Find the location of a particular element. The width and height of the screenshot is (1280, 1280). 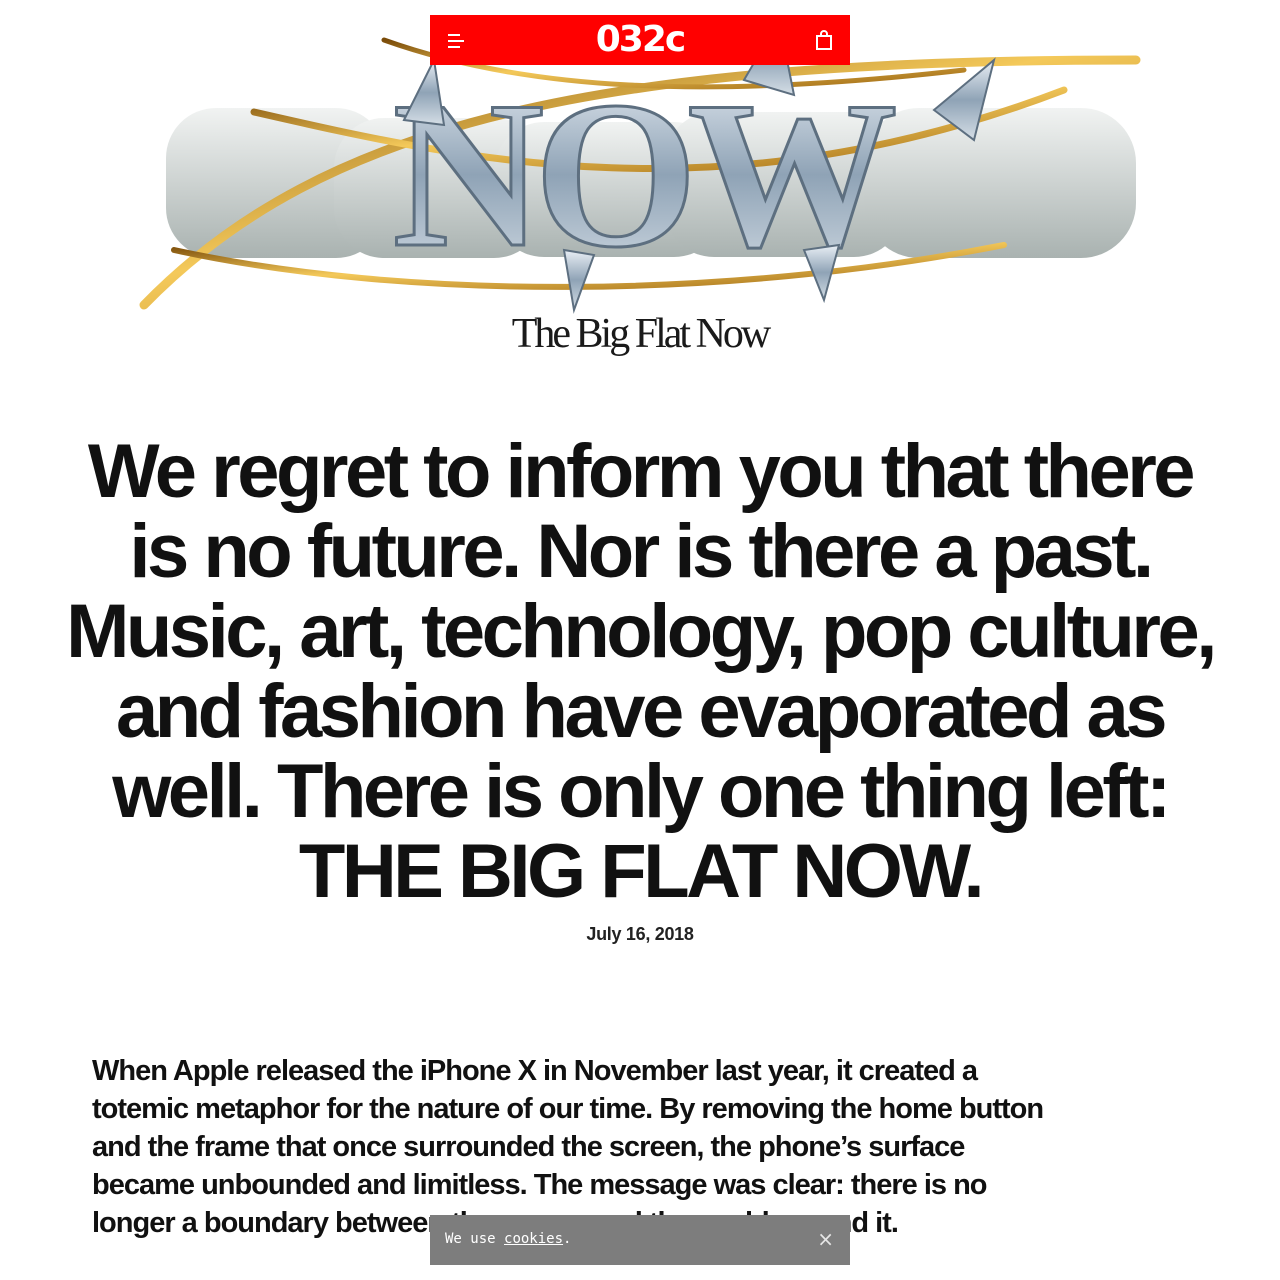

headline-line: well. There is only one thing left: is located at coordinates (641, 791).